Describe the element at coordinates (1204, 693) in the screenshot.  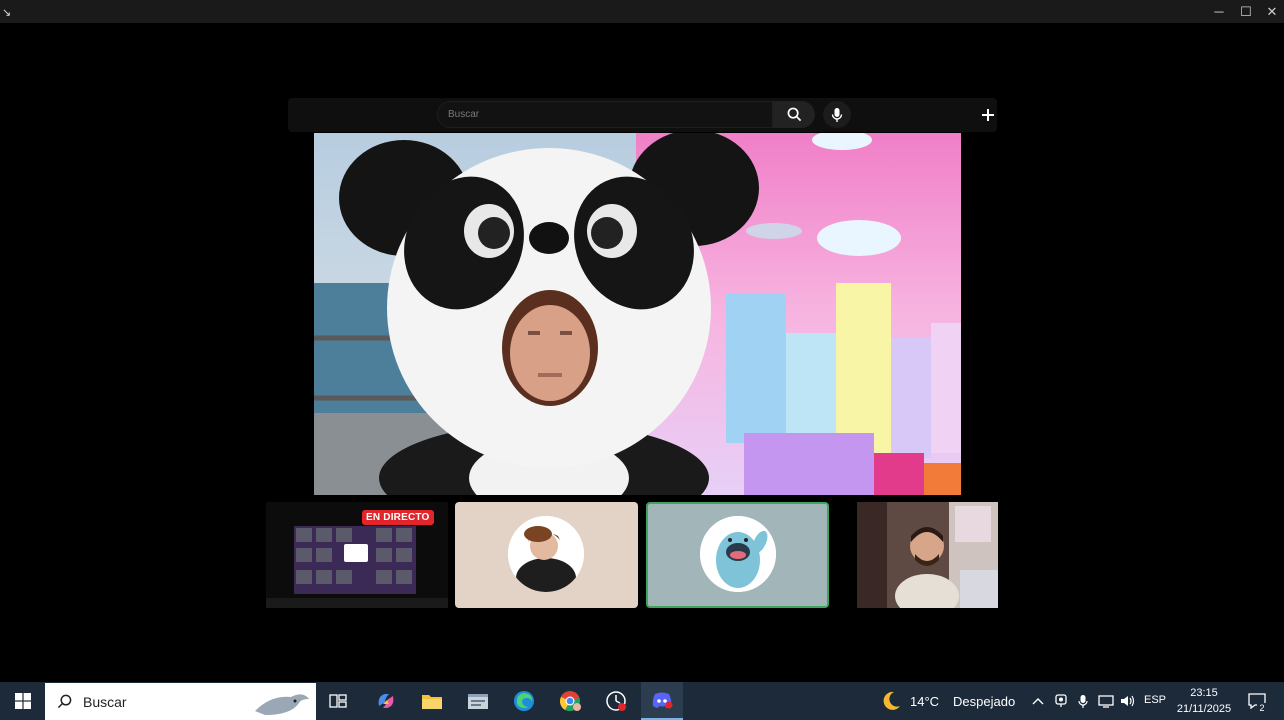
I see `clock-time: 23:15` at that location.